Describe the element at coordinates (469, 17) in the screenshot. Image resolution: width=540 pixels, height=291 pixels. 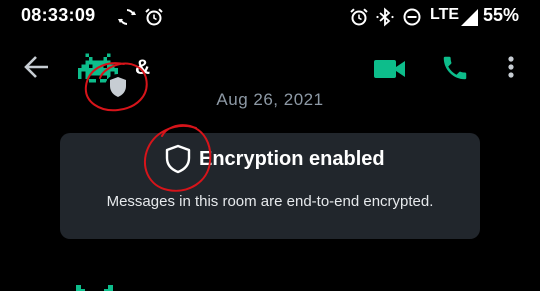
I see `signal-icon` at that location.